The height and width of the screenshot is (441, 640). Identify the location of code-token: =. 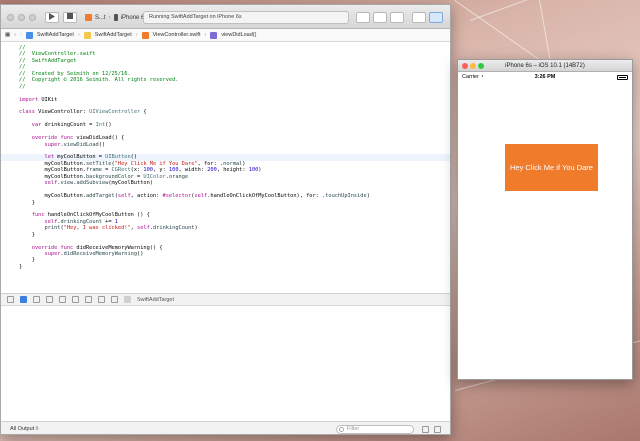
(106, 170).